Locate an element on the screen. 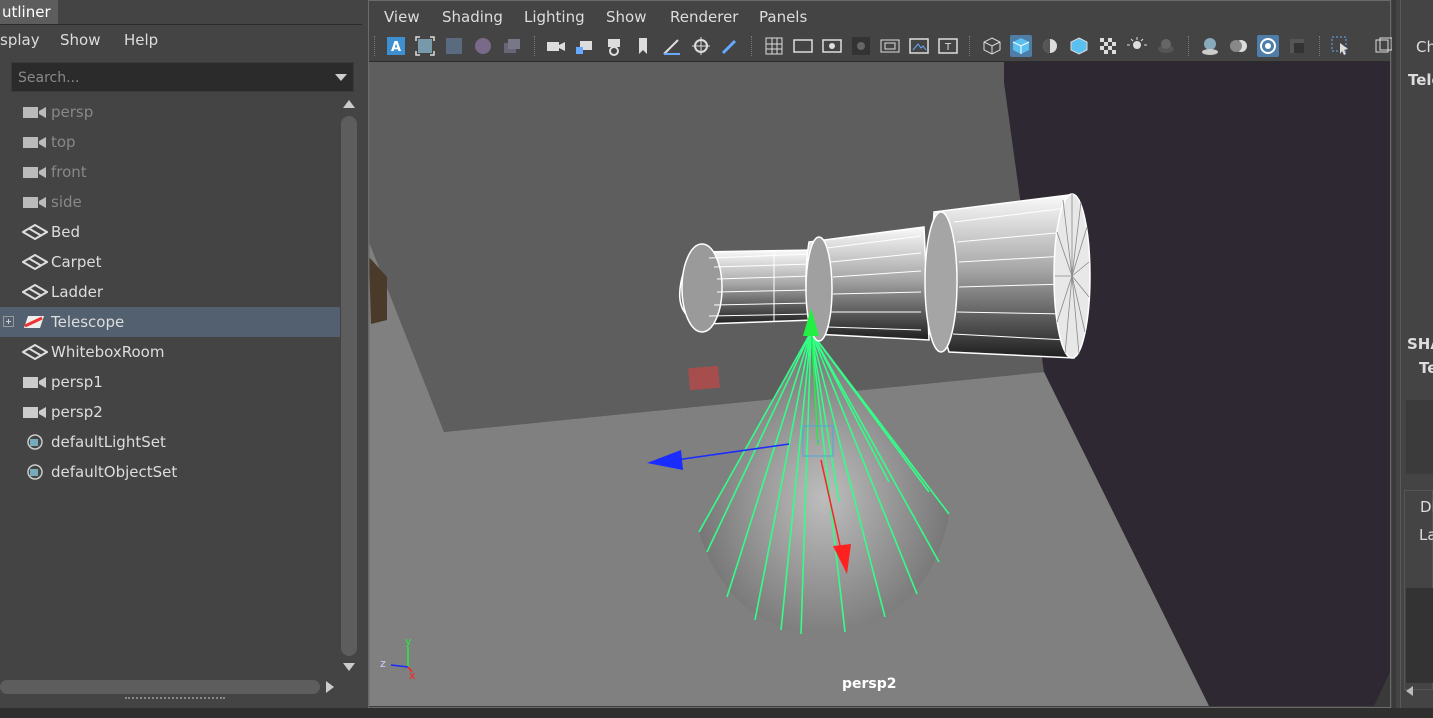 The height and width of the screenshot is (718, 1433). safe-title-icon: T is located at coordinates (948, 46).